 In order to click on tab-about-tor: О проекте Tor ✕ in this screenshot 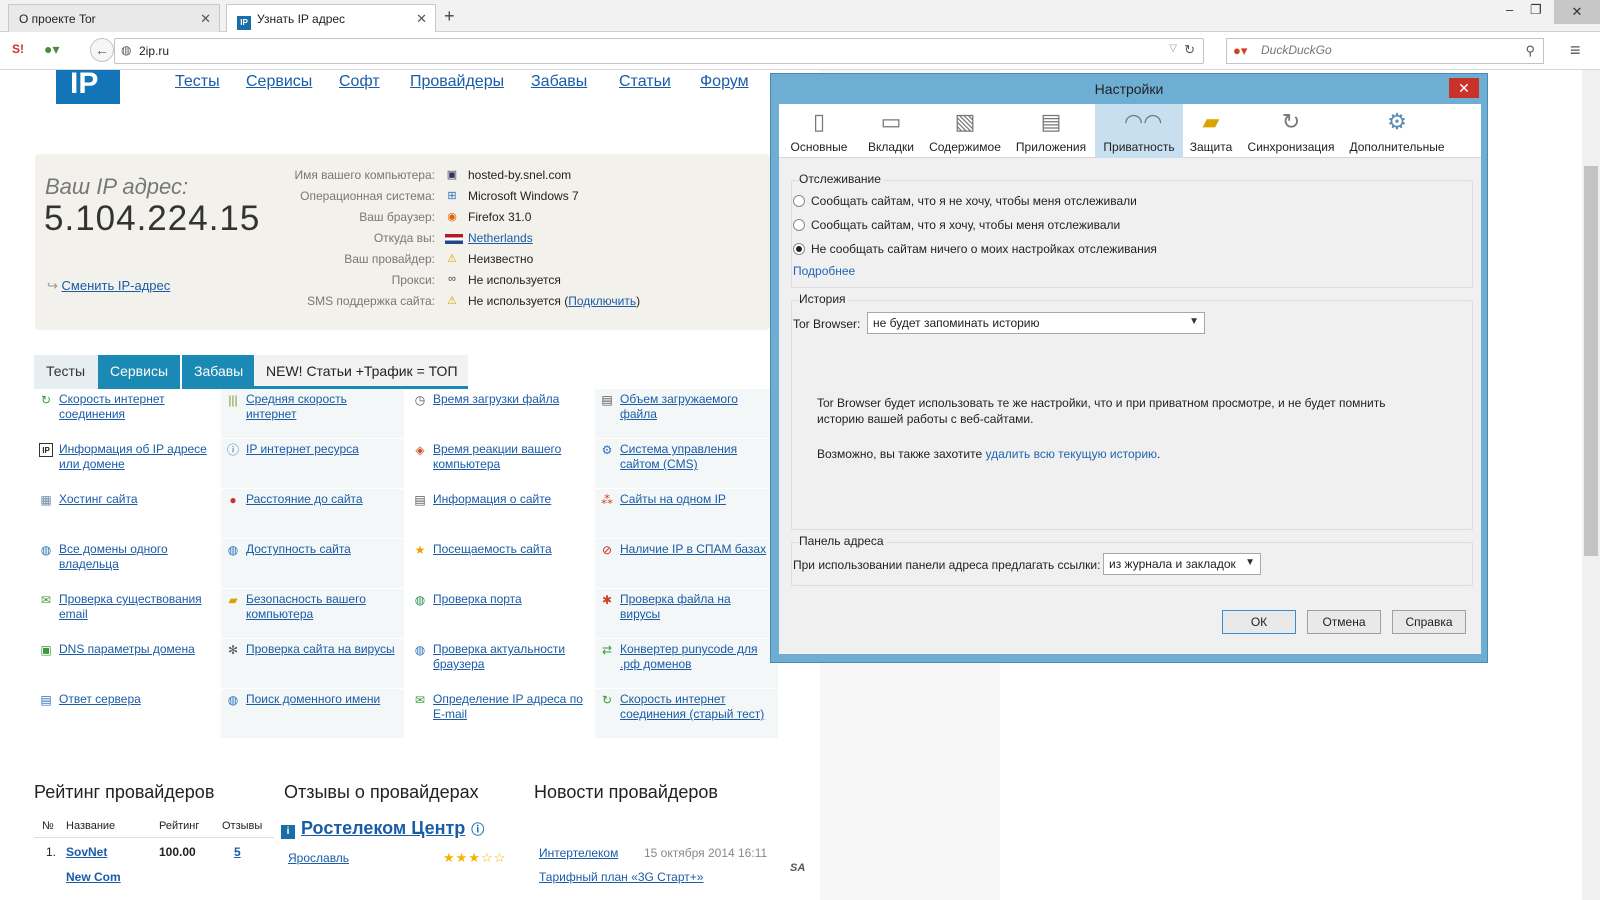, I will do `click(114, 18)`.